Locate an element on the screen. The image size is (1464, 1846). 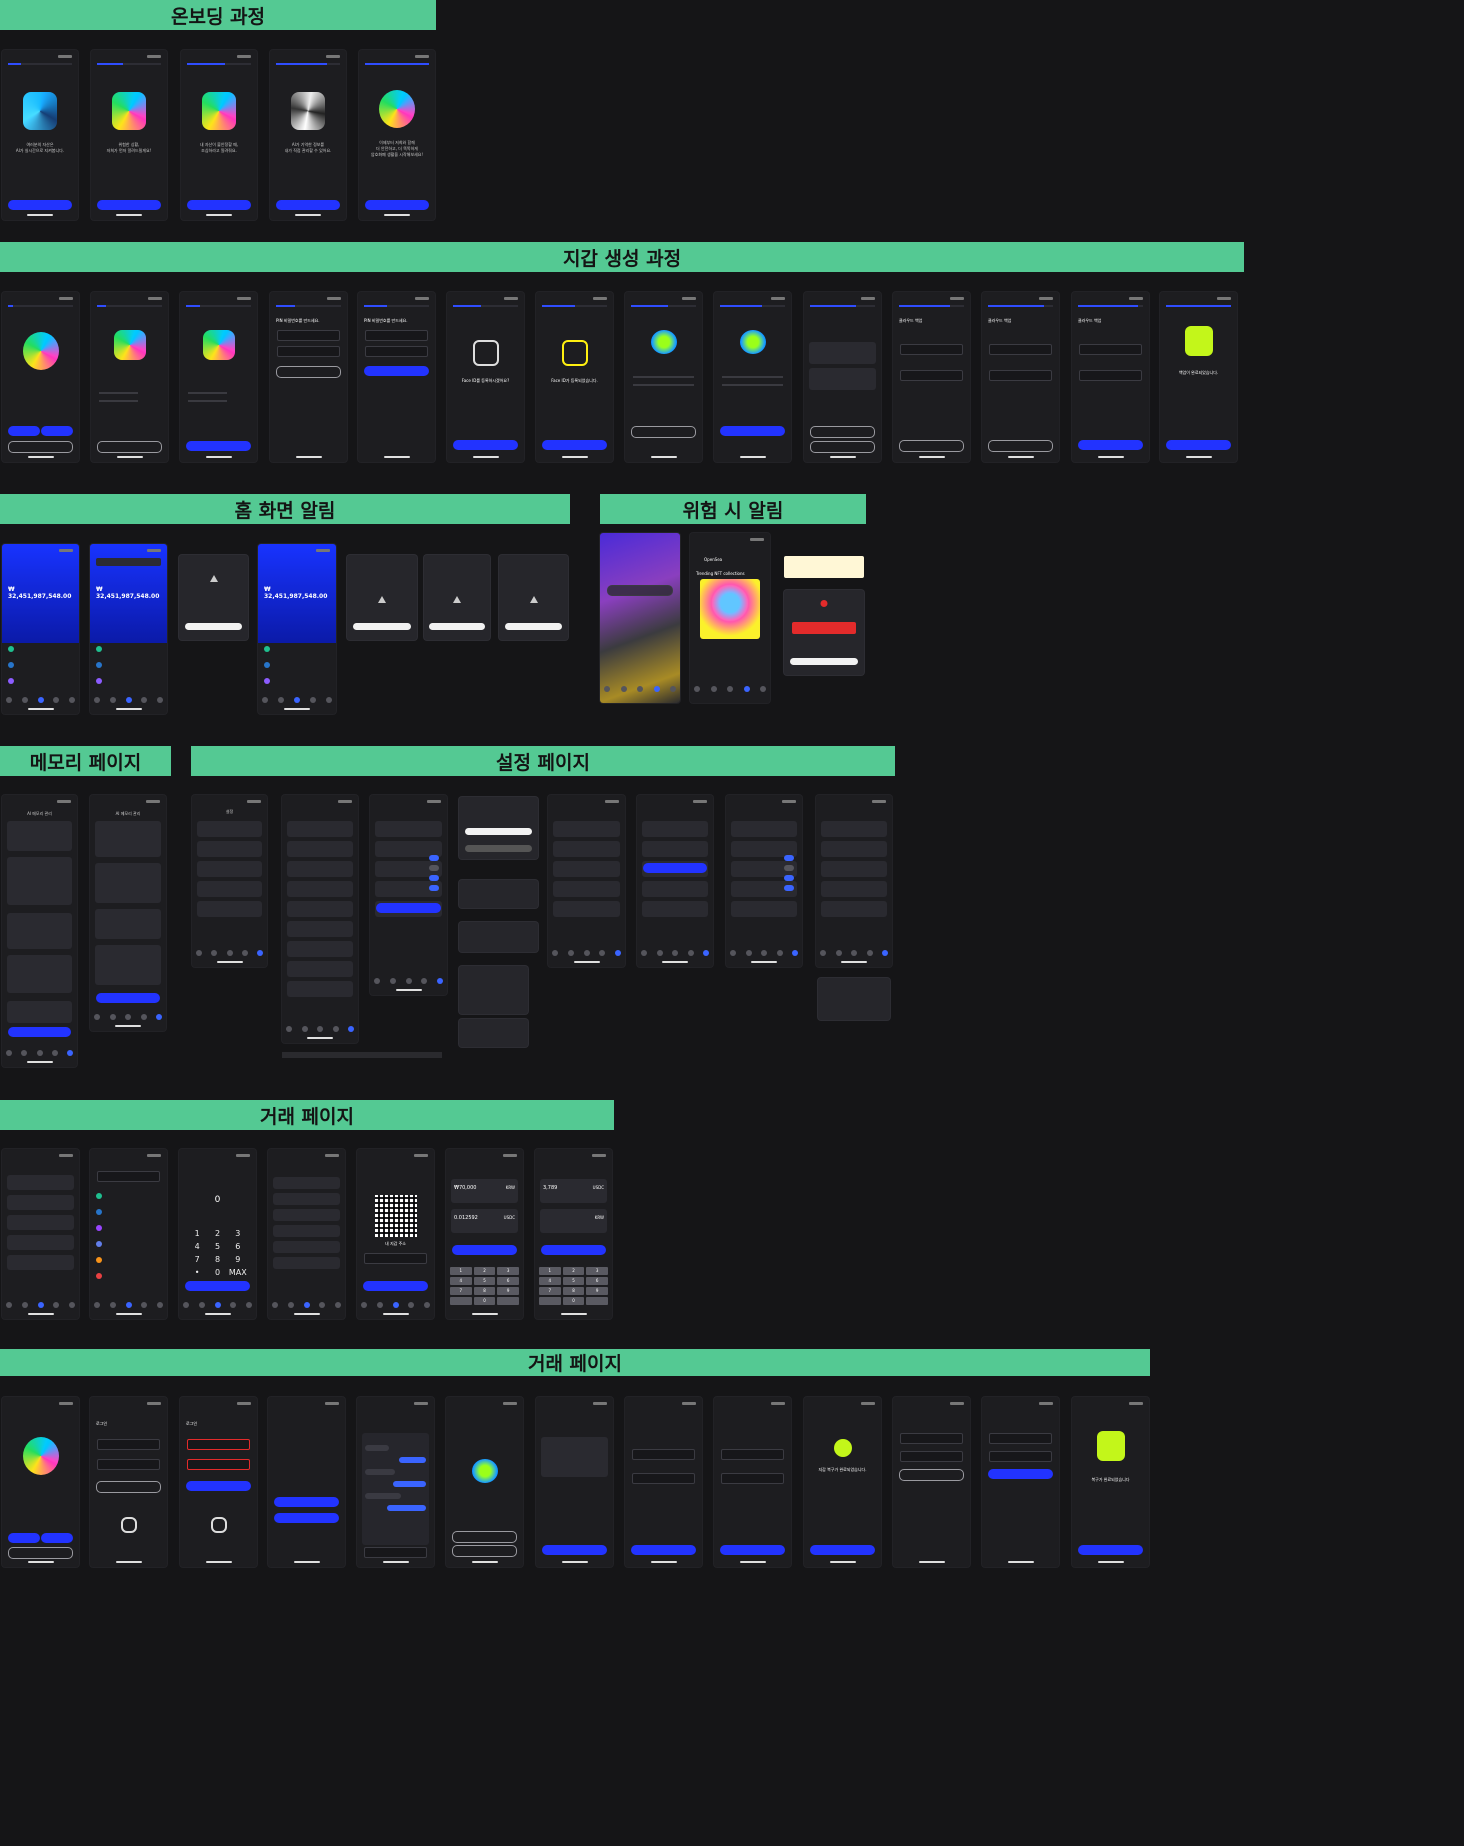
pin-input is located at coordinates (308, 335).